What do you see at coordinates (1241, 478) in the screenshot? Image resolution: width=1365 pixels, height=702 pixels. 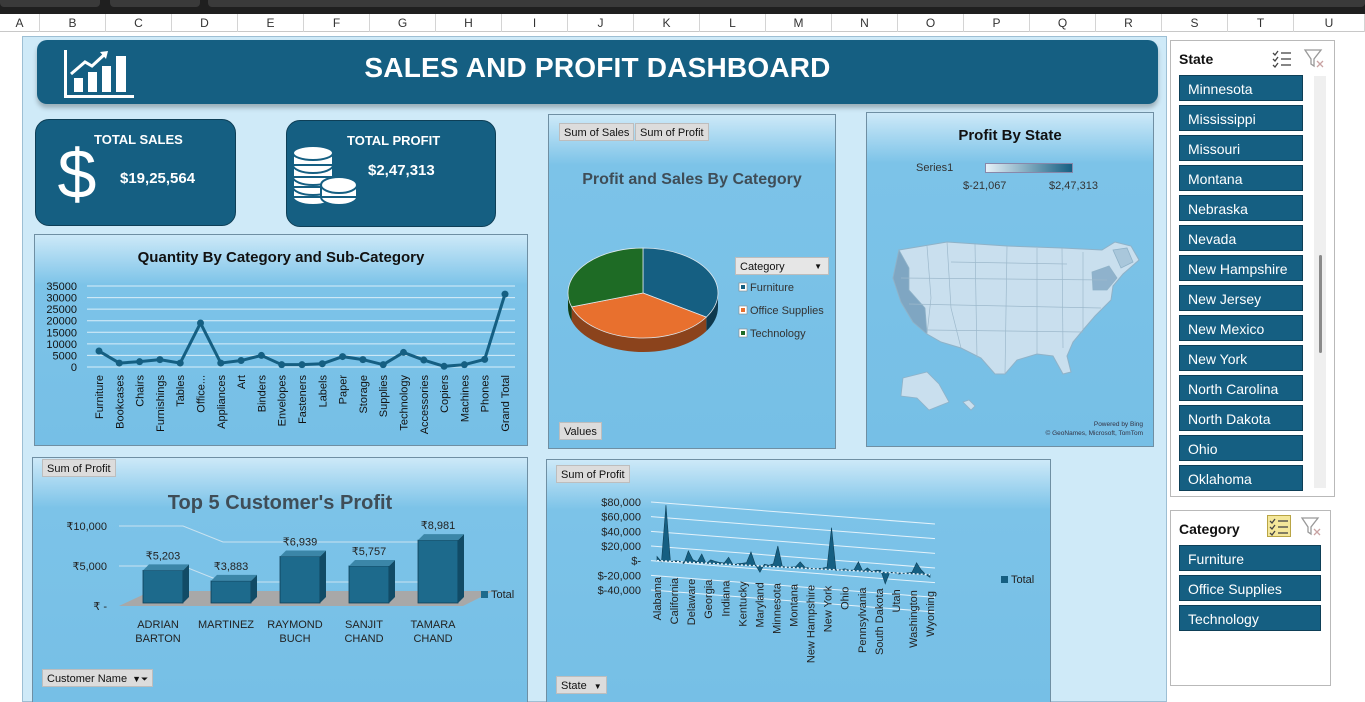 I see `slicer-item: Oklahoma` at bounding box center [1241, 478].